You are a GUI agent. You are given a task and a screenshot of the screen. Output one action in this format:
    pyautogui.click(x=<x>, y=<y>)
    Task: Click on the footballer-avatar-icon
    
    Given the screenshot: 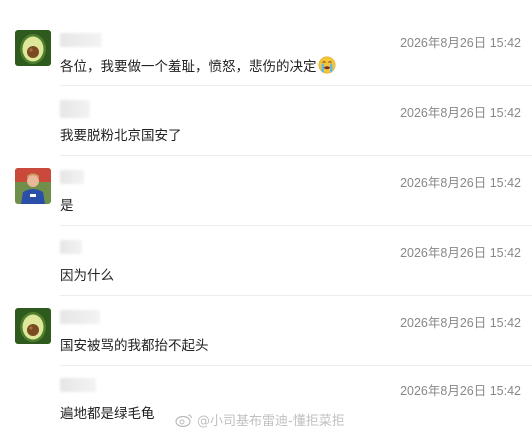 What is the action you would take?
    pyautogui.click(x=33, y=186)
    